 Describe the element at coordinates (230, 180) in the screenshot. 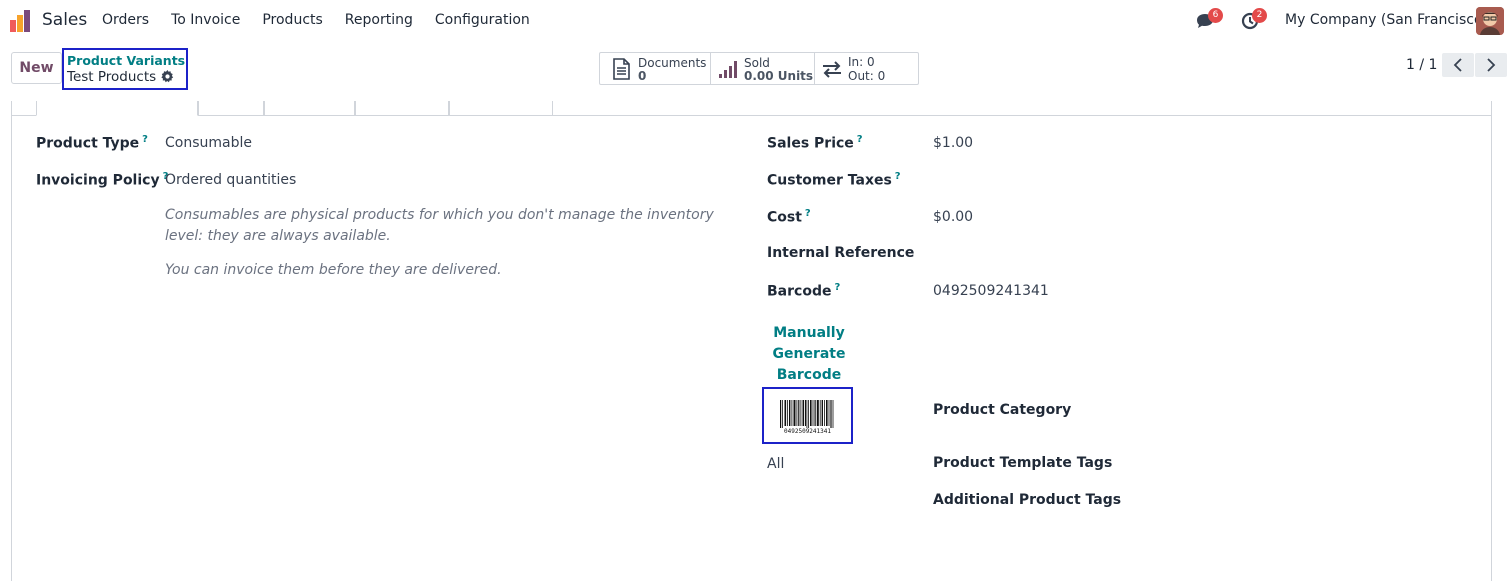

I see `invoicing-policy-value: Ordered quantities` at that location.